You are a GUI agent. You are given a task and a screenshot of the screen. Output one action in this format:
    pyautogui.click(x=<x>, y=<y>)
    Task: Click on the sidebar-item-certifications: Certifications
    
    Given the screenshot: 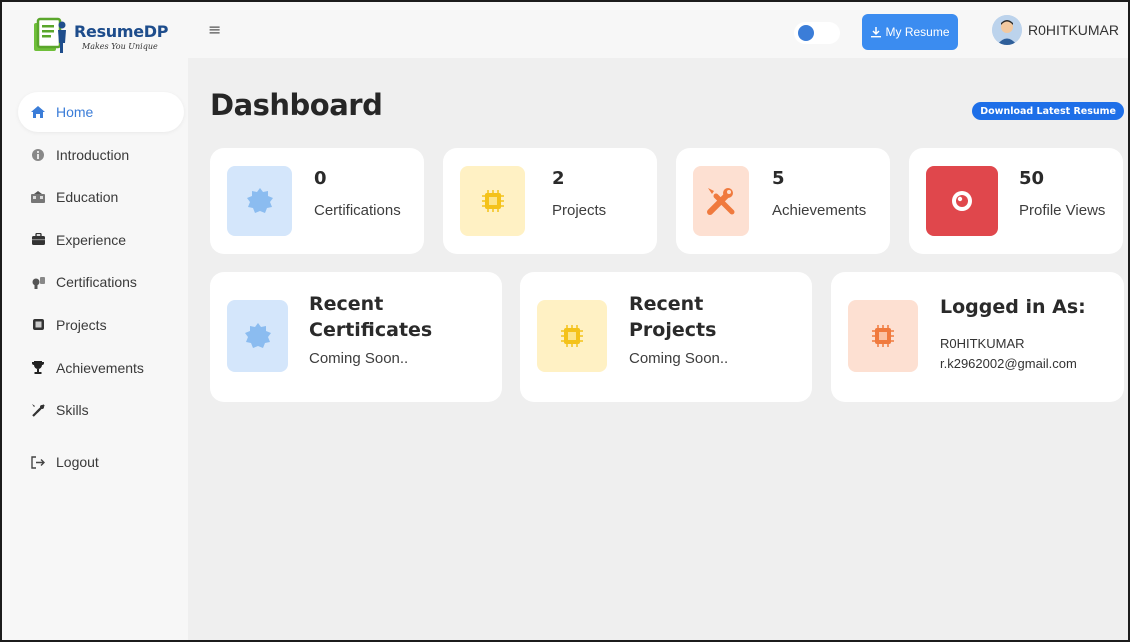 What is the action you would take?
    pyautogui.click(x=101, y=282)
    